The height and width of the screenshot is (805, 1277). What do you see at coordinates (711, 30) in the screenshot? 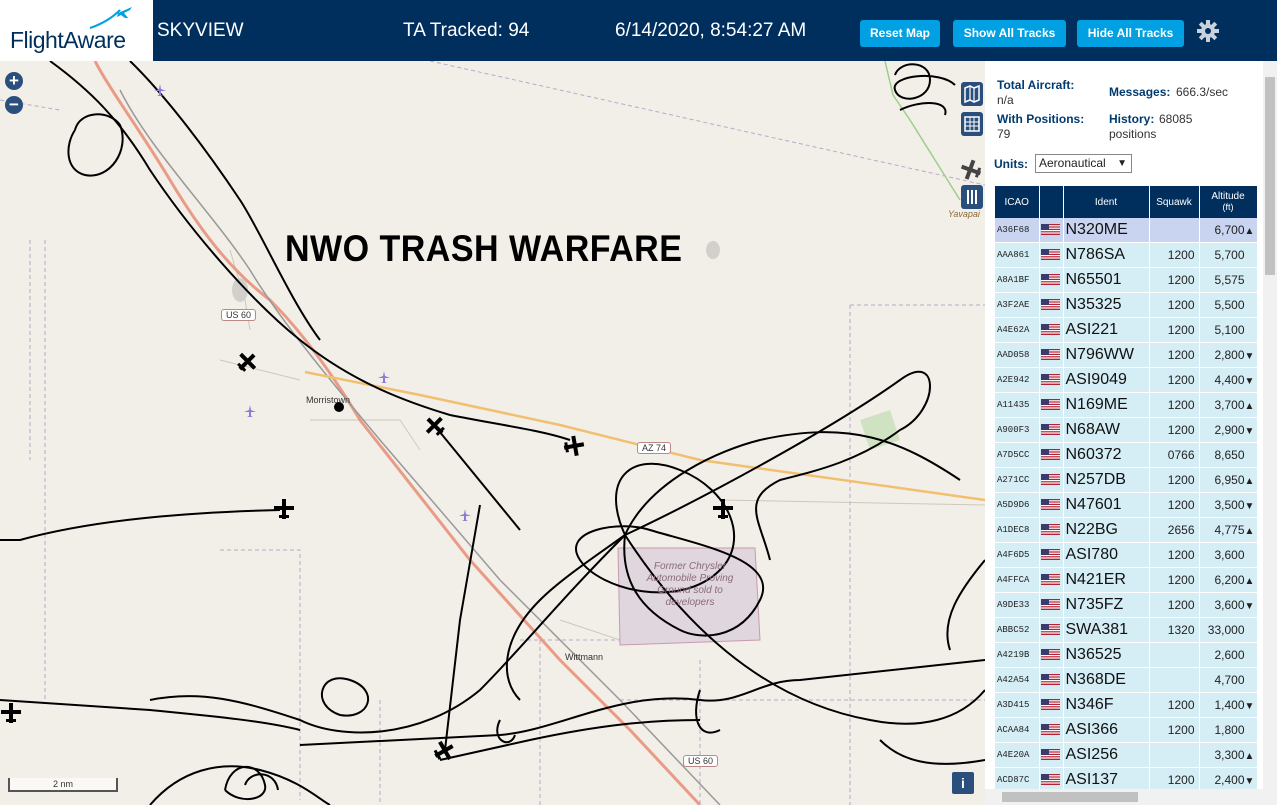
I see `timestamp: 6/14/2020, 8:54:27 AM` at bounding box center [711, 30].